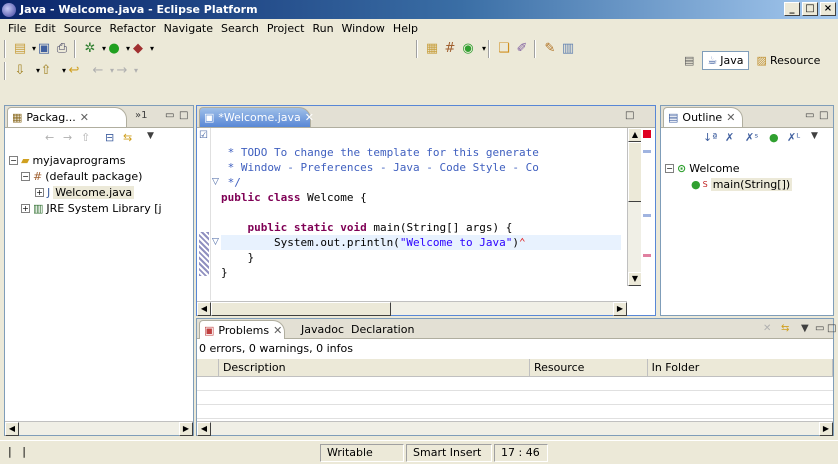 Image resolution: width=838 pixels, height=464 pixels. I want to click on code-line: public class Welcome {, so click(421, 197).